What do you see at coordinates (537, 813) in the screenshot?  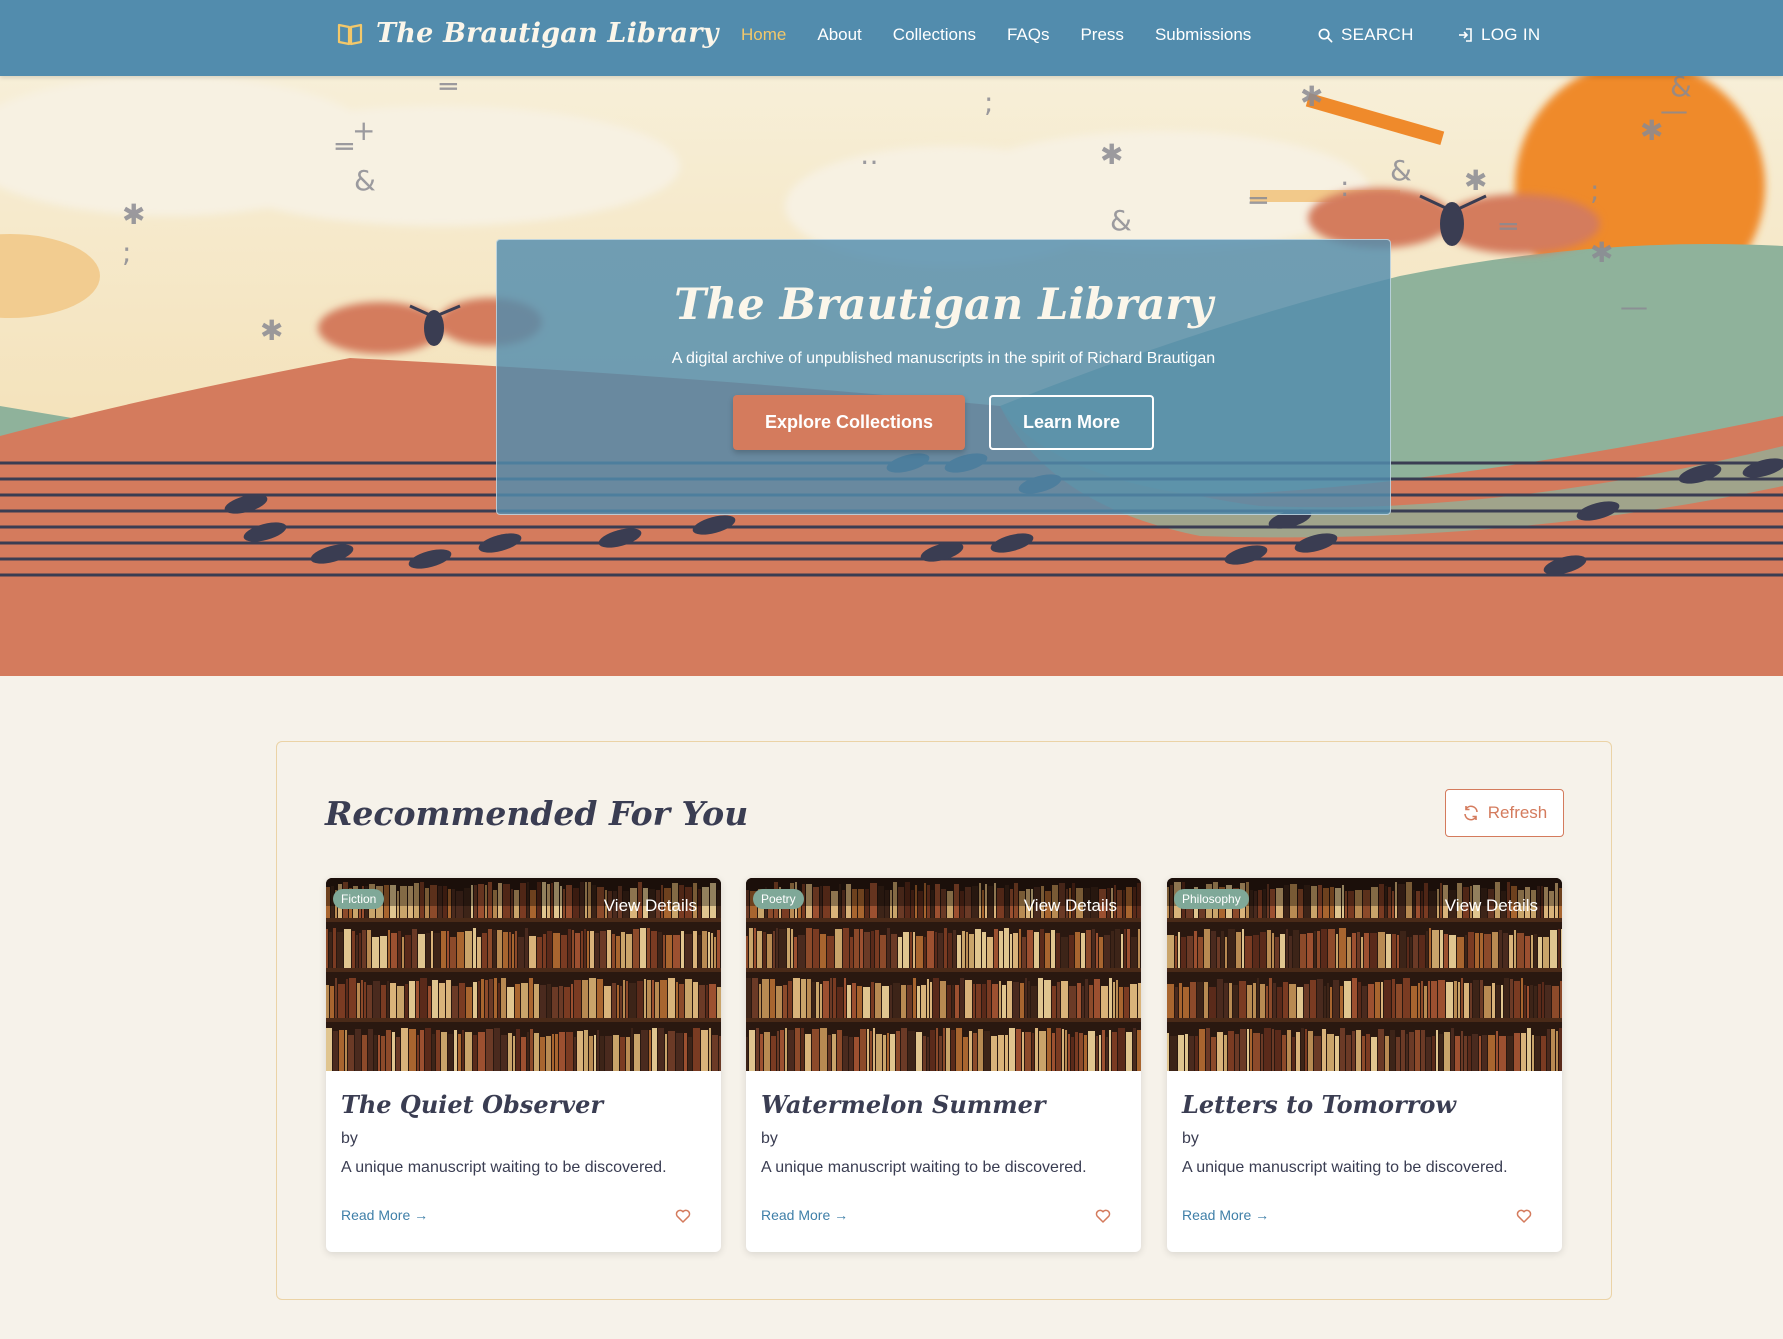 I see `section-title: Recommended For You` at bounding box center [537, 813].